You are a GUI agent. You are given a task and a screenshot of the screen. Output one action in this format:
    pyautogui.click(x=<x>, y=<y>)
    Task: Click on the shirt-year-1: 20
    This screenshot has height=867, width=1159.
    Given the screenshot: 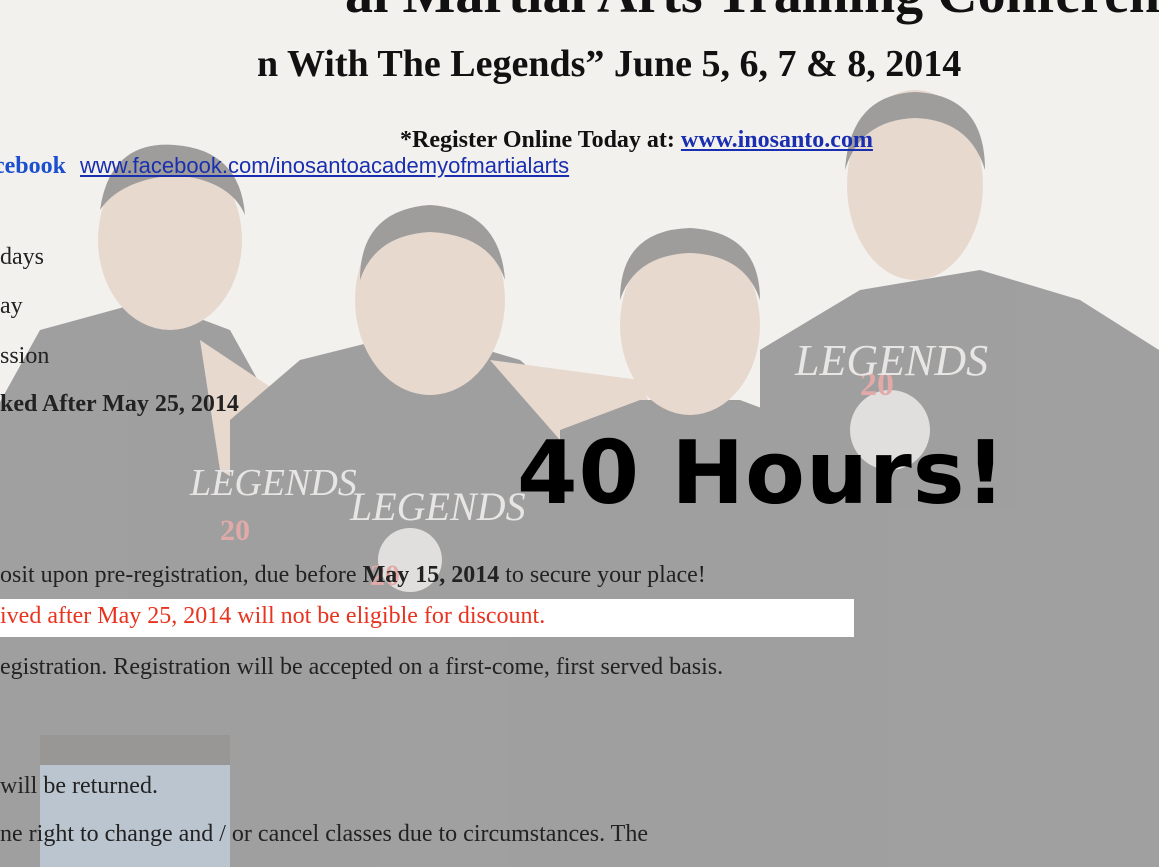 What is the action you would take?
    pyautogui.click(x=235, y=530)
    